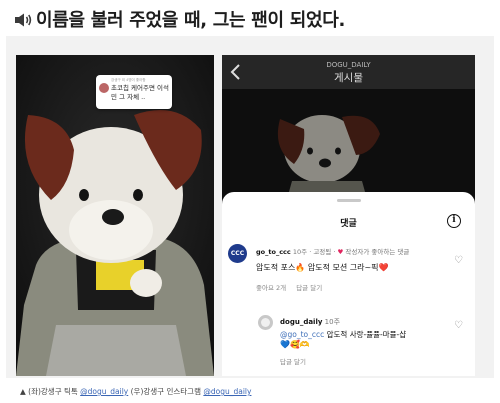 Image resolution: width=500 pixels, height=403 pixels. I want to click on drag-handle, so click(349, 200).